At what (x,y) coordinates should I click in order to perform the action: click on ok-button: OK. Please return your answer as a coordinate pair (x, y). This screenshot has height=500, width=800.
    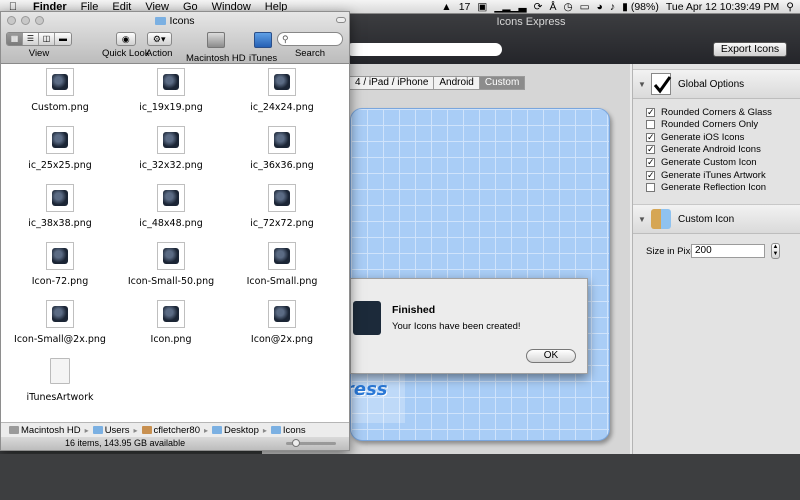
    Looking at the image, I should click on (551, 356).